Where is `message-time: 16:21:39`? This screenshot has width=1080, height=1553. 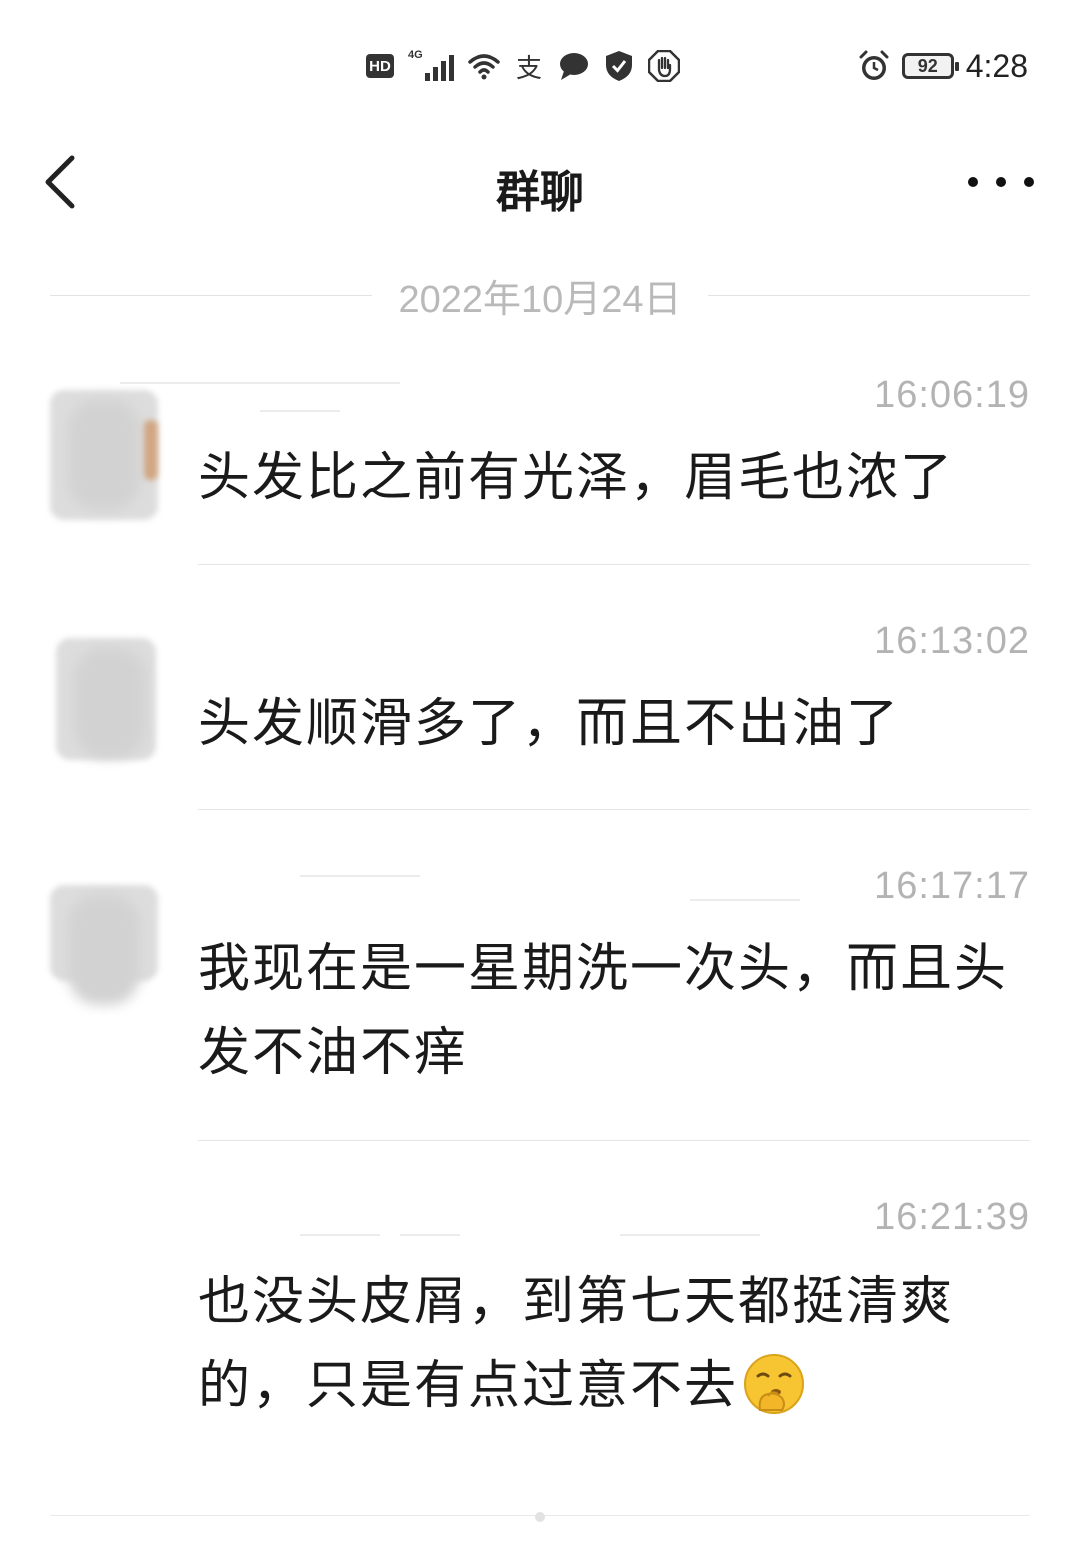
message-time: 16:21:39 is located at coordinates (952, 1217).